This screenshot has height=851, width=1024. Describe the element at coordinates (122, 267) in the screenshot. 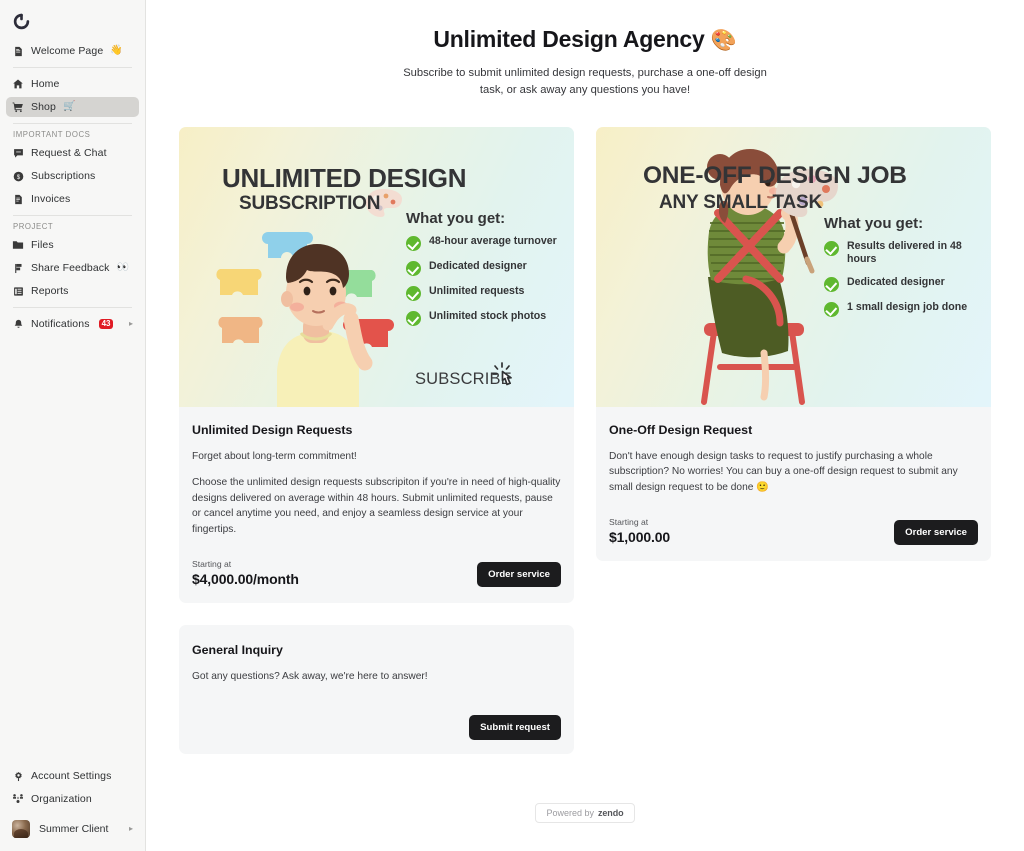

I see `eyes-emoji: 👀` at that location.